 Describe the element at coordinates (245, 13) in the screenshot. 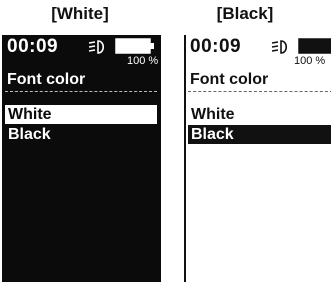

I see `caption-black: [Black]` at that location.